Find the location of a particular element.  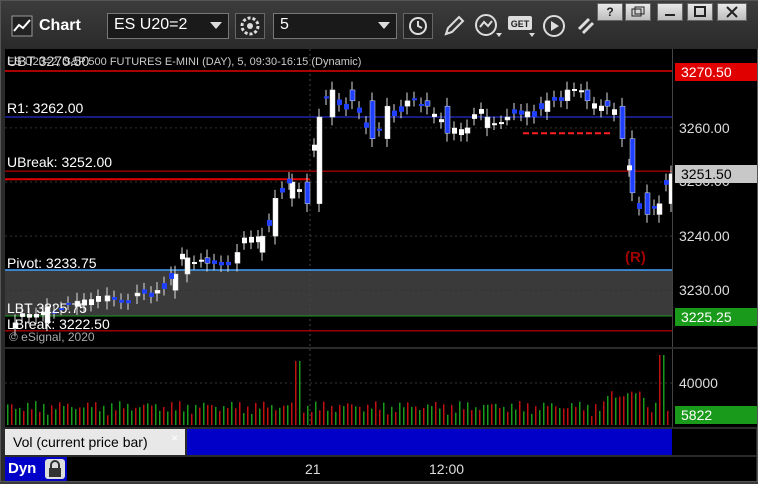

chart-title: Chart is located at coordinates (46, 26).